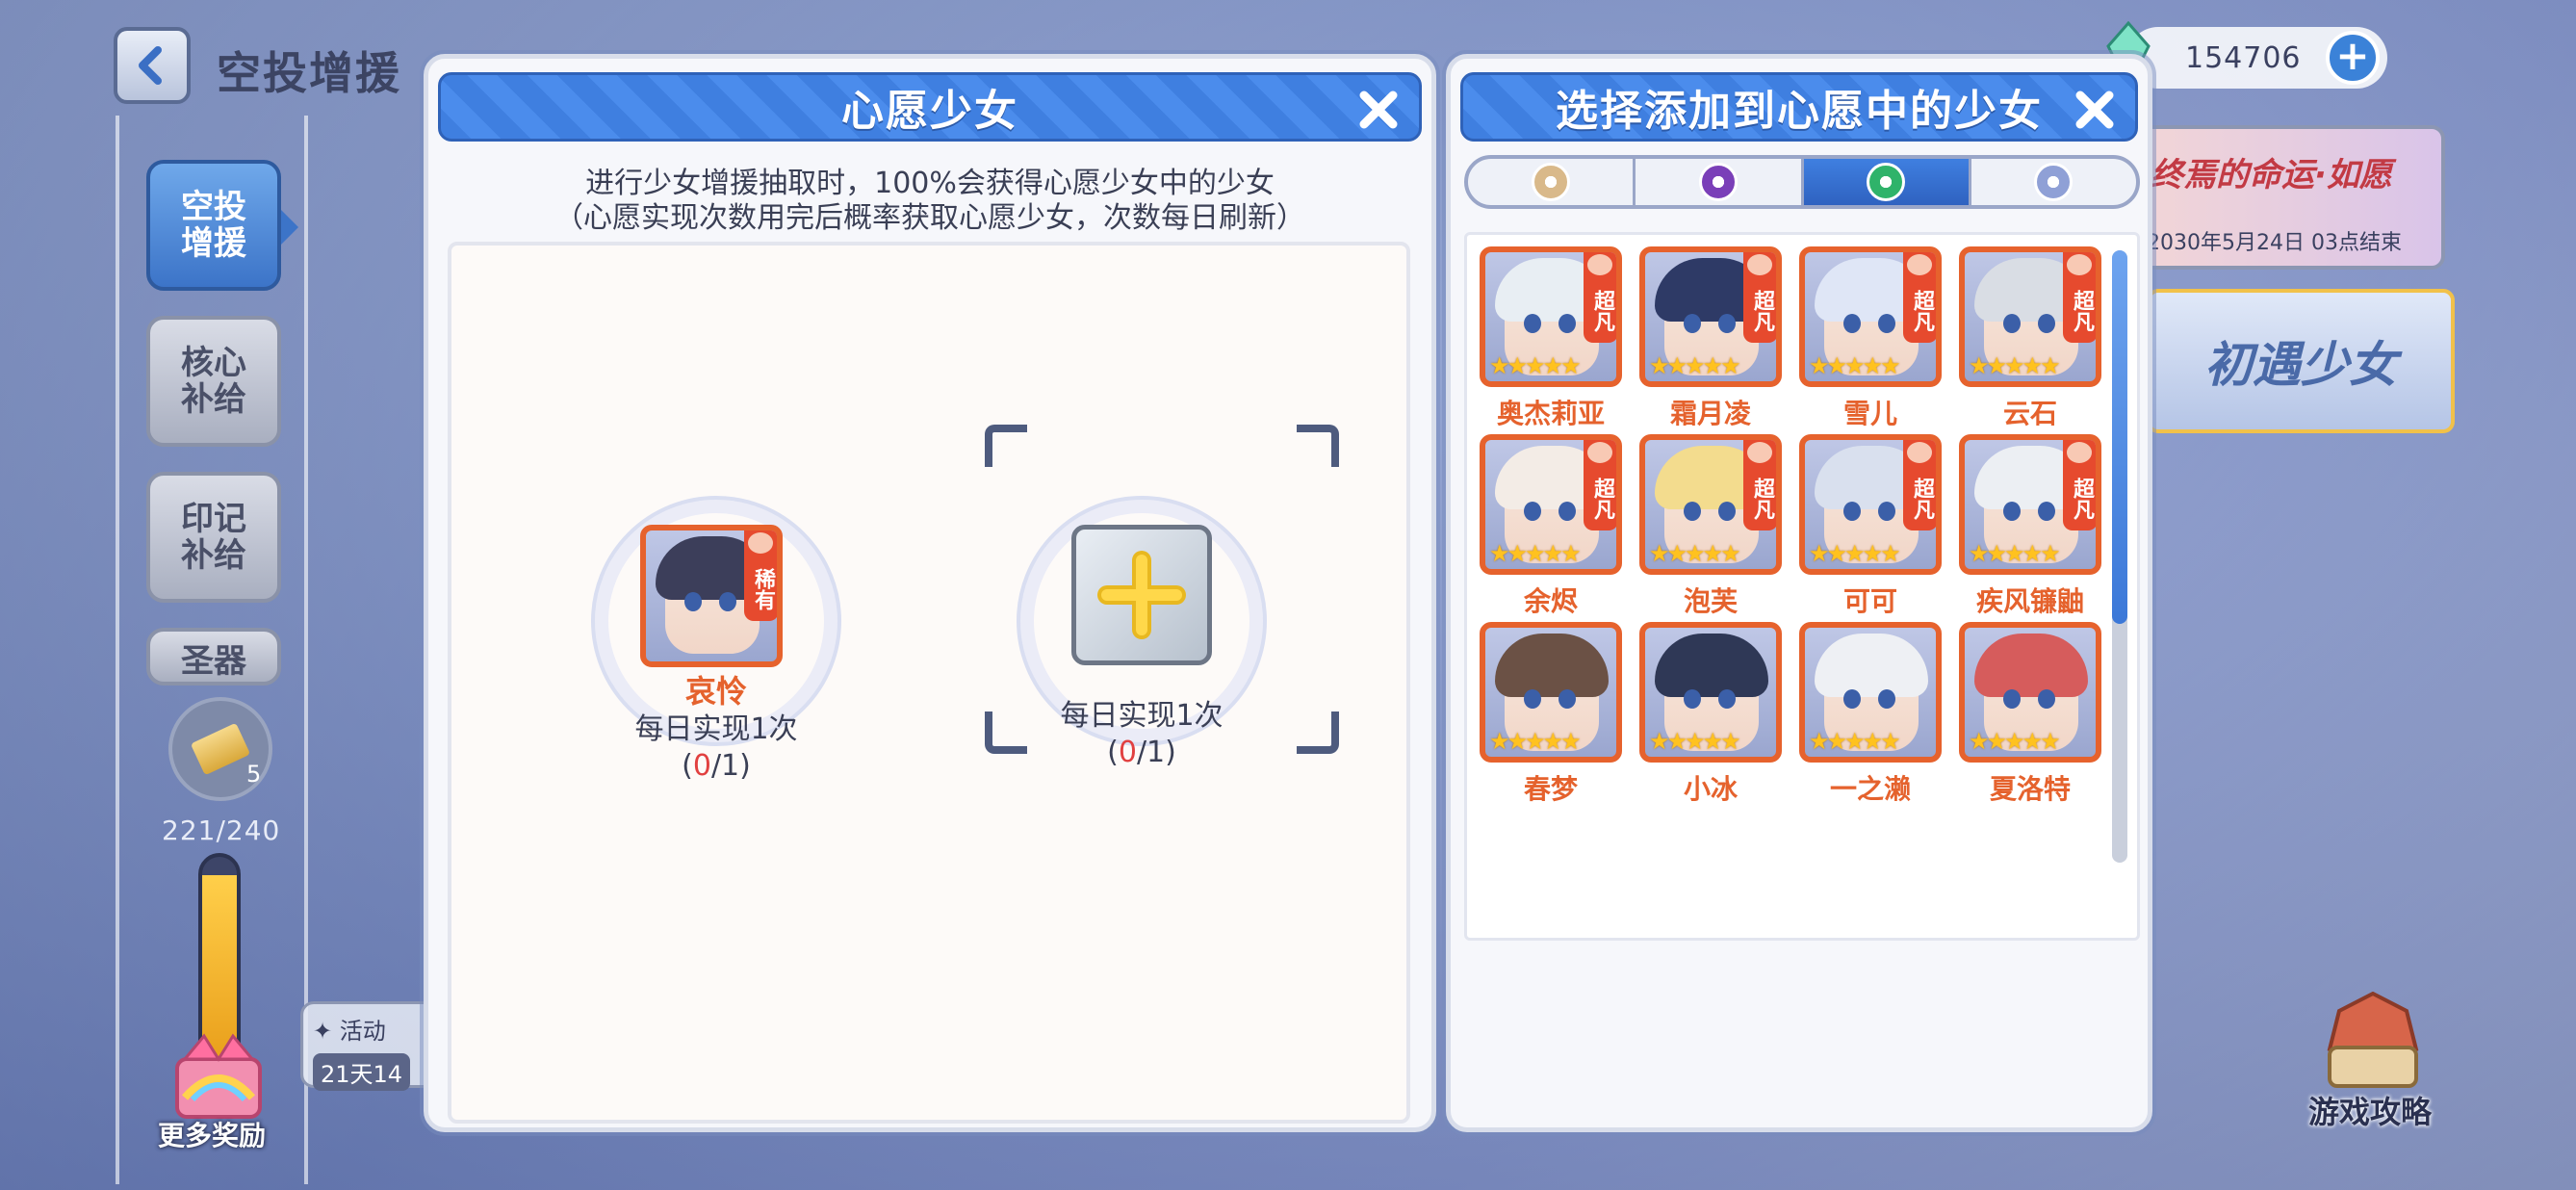 This screenshot has width=2576, height=1190. Describe the element at coordinates (929, 112) in the screenshot. I see `wish-panel-title: 心愿少女` at that location.